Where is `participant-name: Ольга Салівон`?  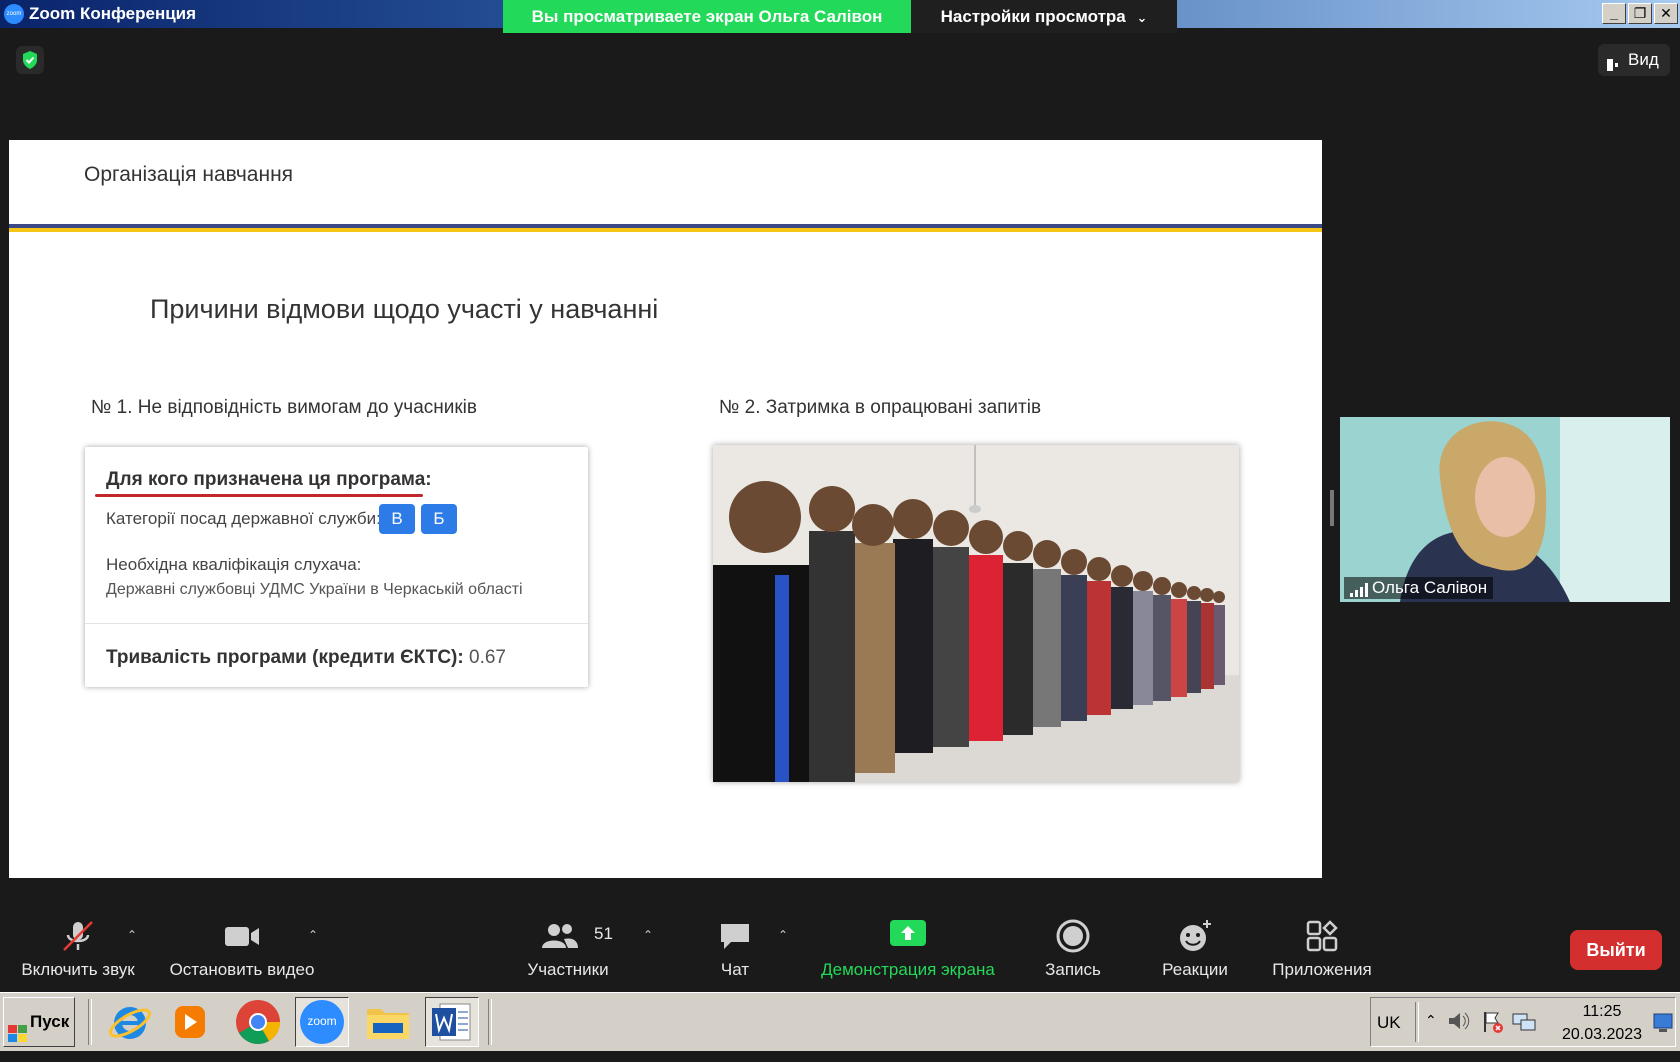
participant-name: Ольга Салівон is located at coordinates (1430, 587).